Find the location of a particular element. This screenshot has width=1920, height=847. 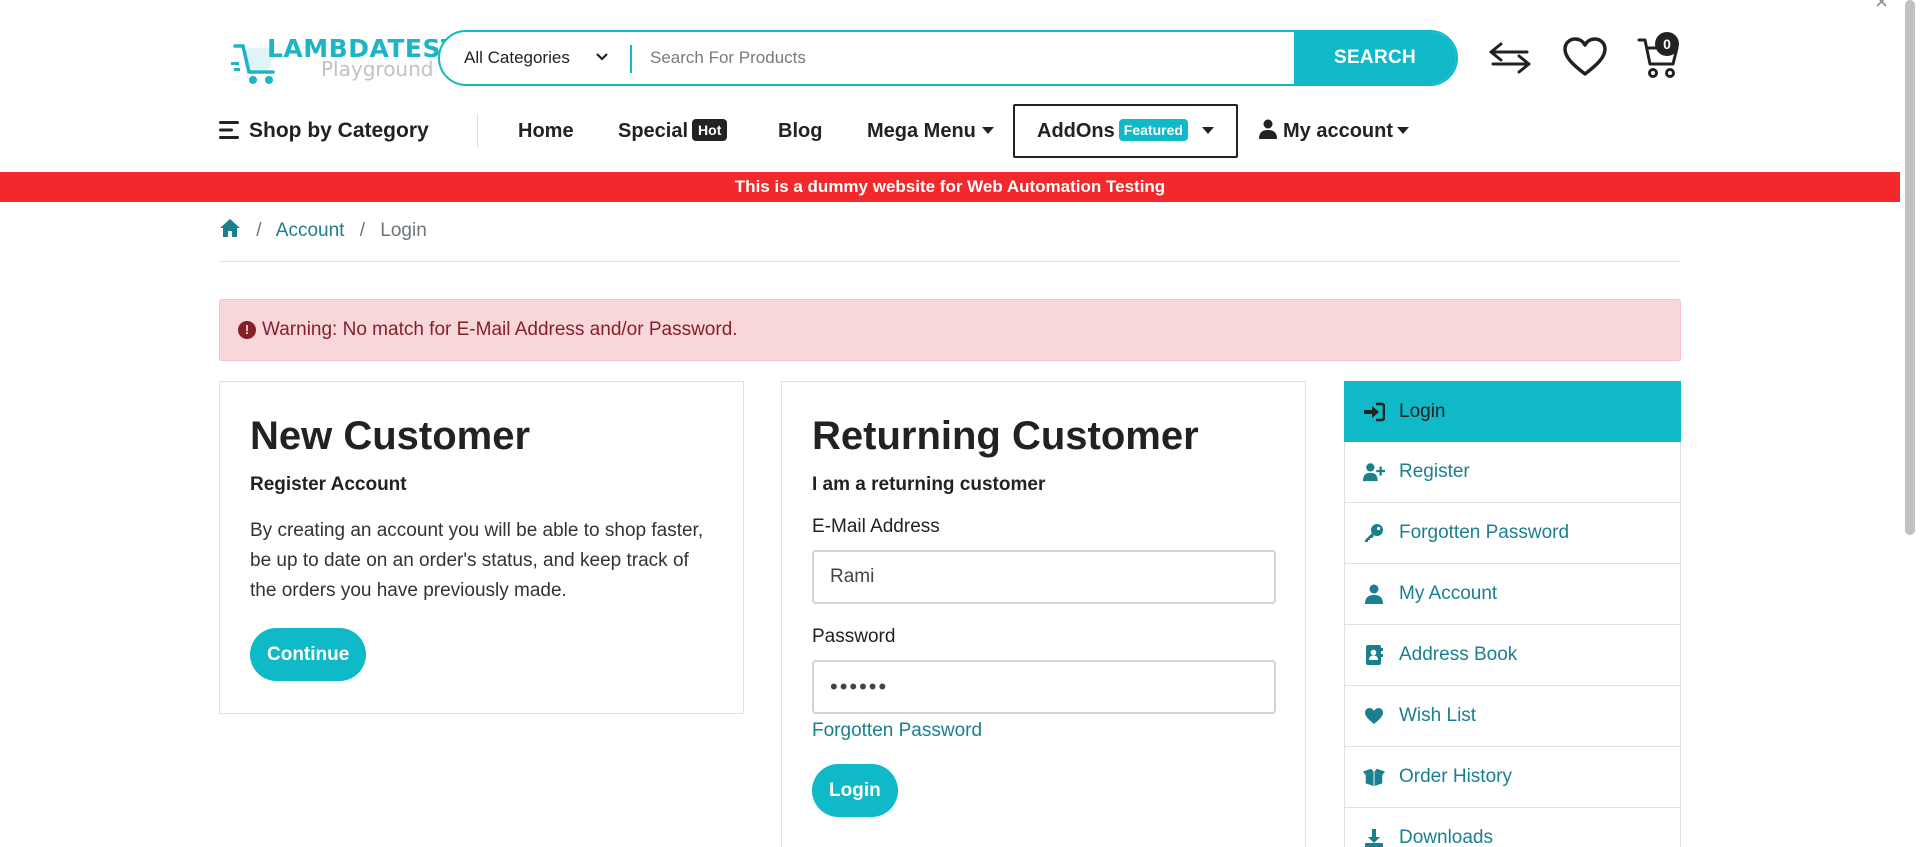

compare-icon is located at coordinates (1510, 58).